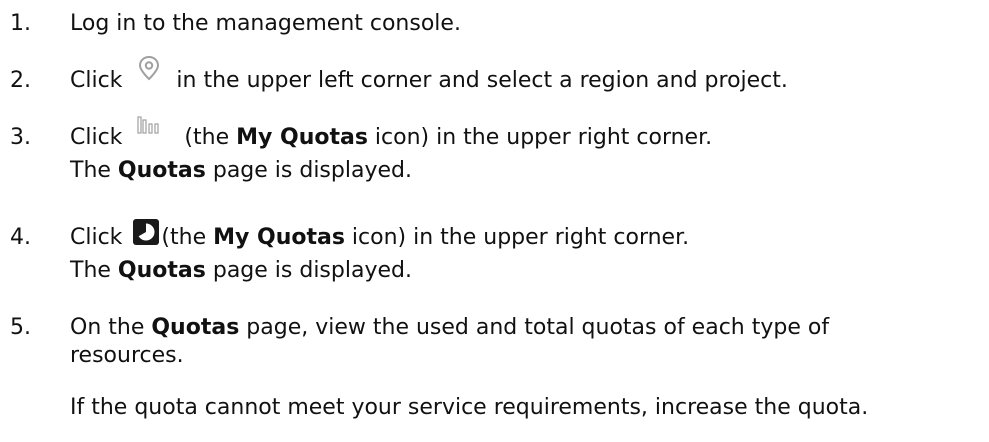  What do you see at coordinates (20, 327) in the screenshot?
I see `step-number: 5.` at bounding box center [20, 327].